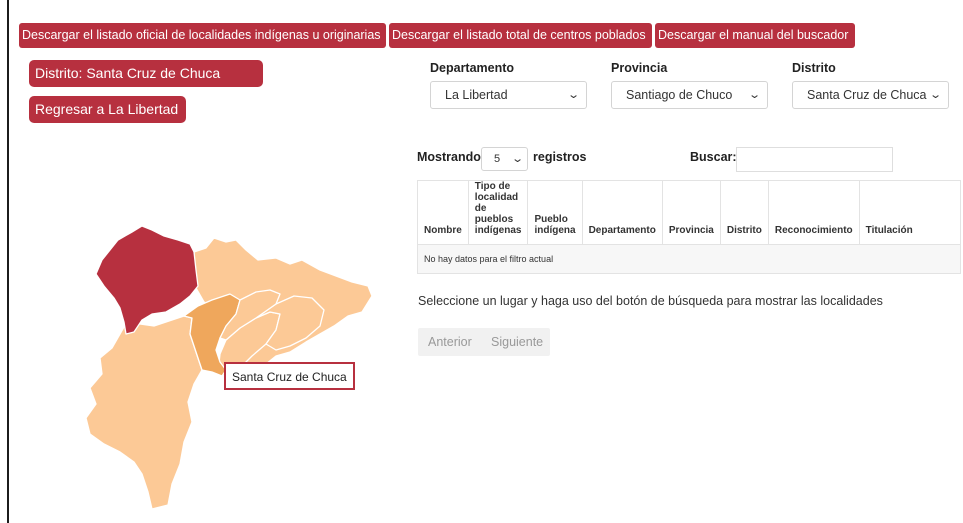 The image size is (963, 523). What do you see at coordinates (813, 212) in the screenshot?
I see `column-header-reconocimiento: Reconocimiento` at bounding box center [813, 212].